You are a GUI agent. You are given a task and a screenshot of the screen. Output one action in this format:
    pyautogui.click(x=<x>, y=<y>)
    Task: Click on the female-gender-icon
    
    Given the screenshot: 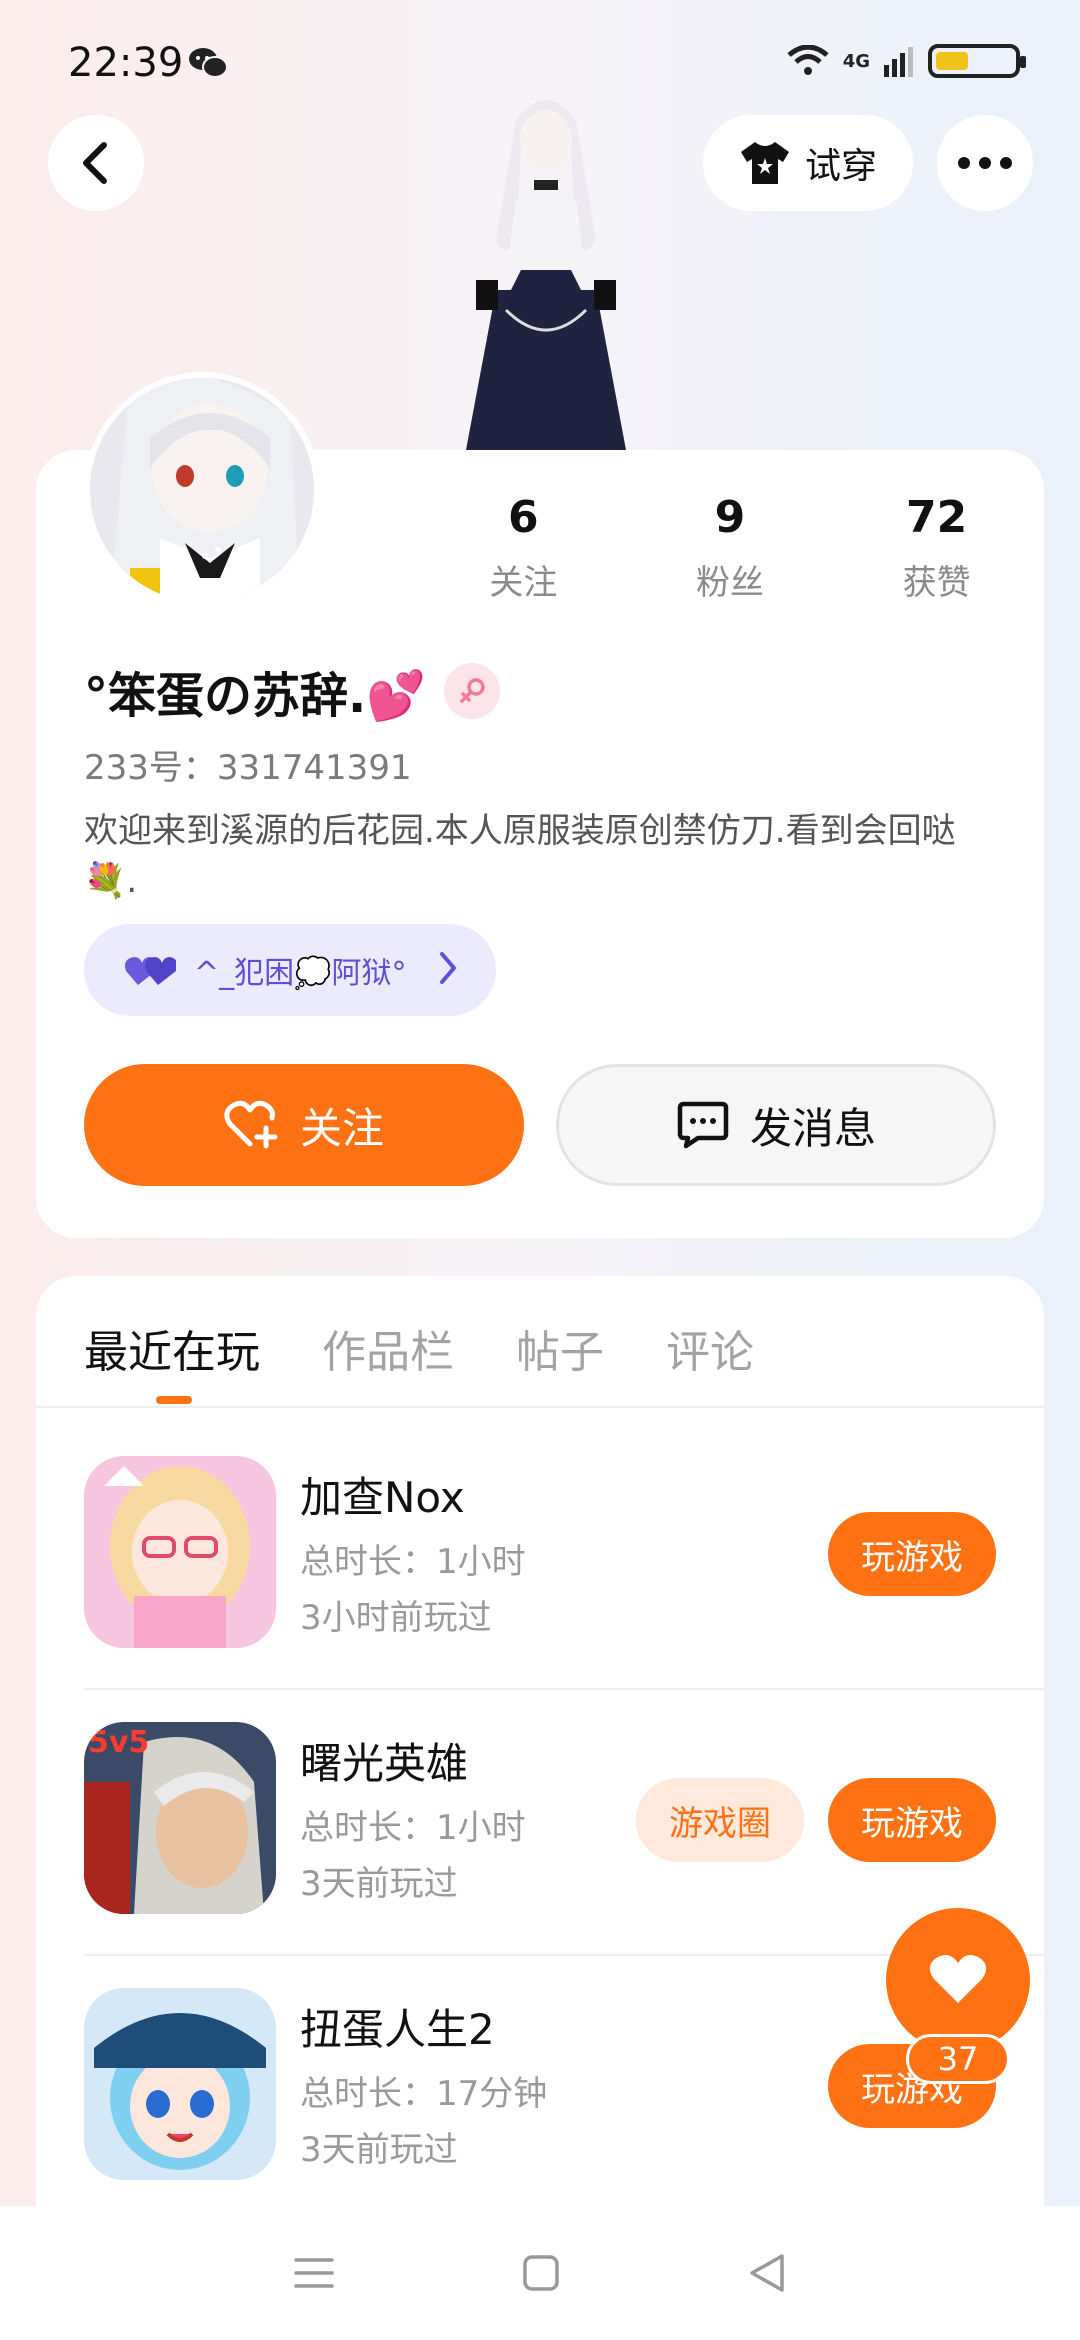 What is the action you would take?
    pyautogui.click(x=472, y=691)
    